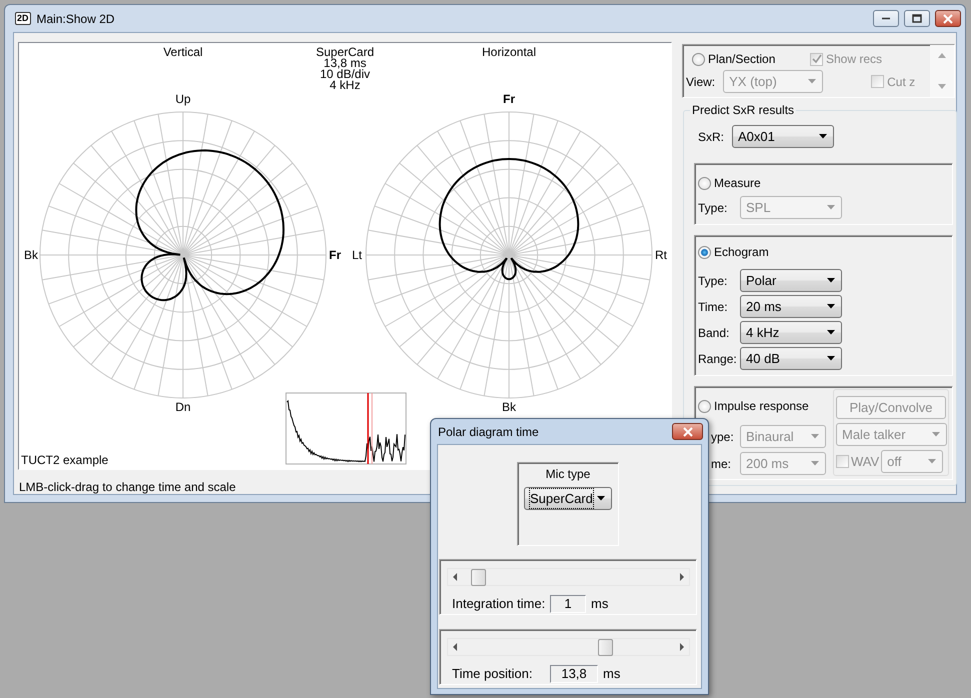 Image resolution: width=971 pixels, height=698 pixels. Describe the element at coordinates (761, 406) in the screenshot. I see `radio-label: Impulse response` at that location.